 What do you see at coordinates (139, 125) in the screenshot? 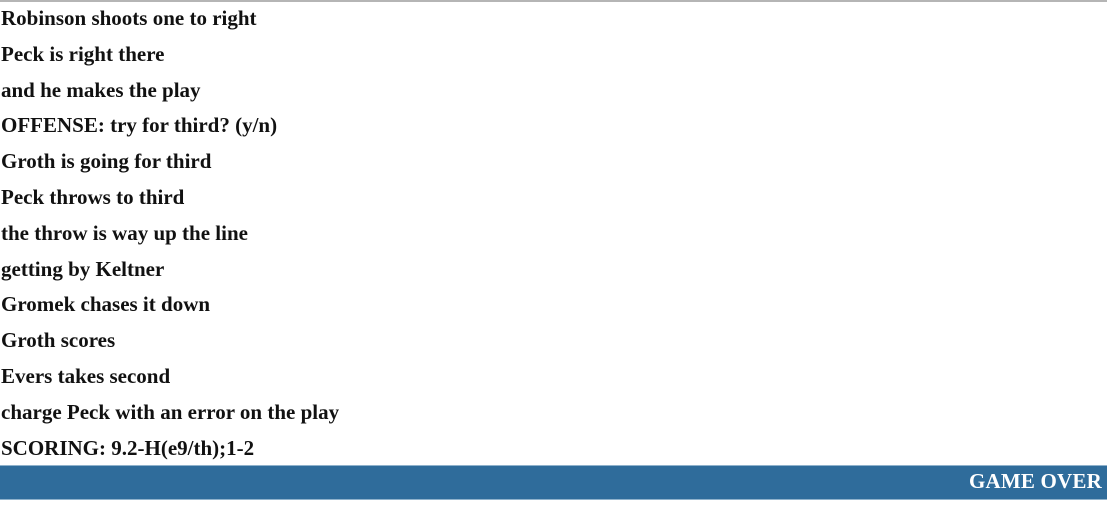
I see `log-line-prompt: OFFENSE: try for third? (y/n)` at bounding box center [139, 125].